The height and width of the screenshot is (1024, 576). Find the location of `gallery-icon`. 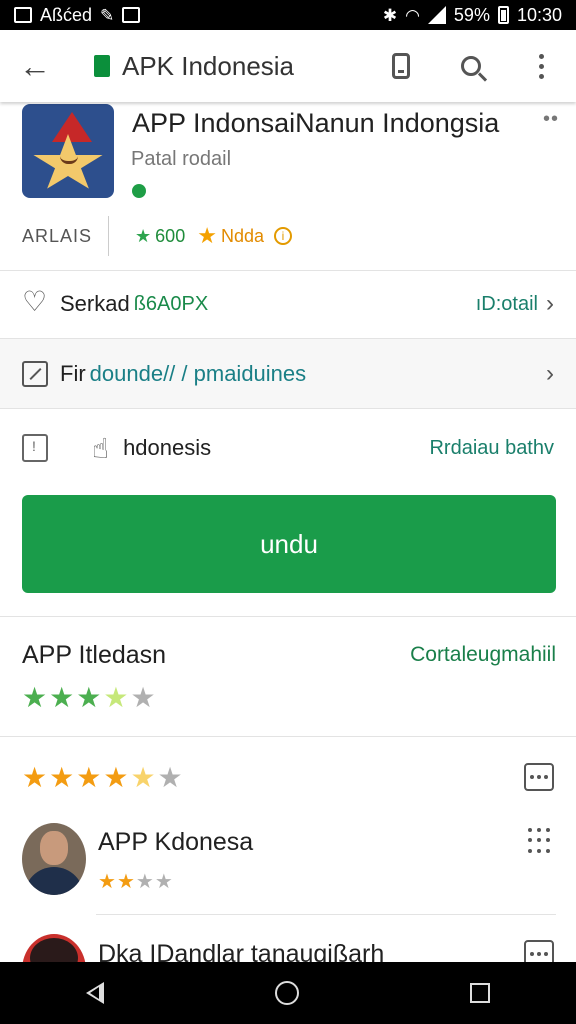

gallery-icon is located at coordinates (131, 15).